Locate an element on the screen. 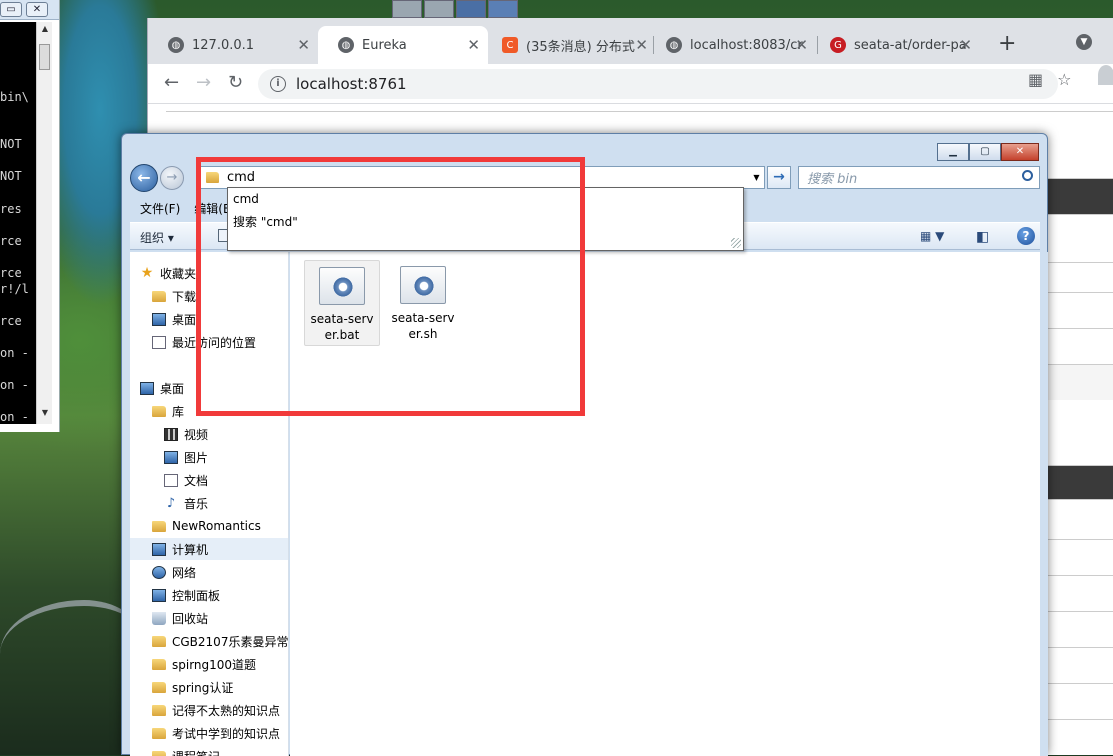 This screenshot has height=756, width=1113. recycle-bin-icon is located at coordinates (159, 618).